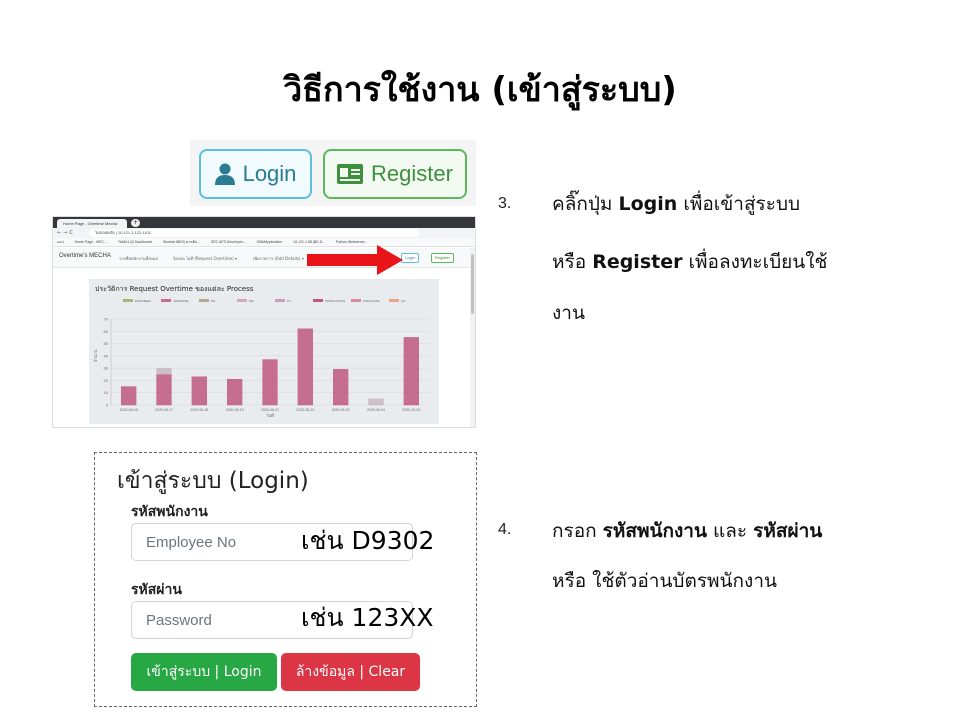 The height and width of the screenshot is (720, 960). Describe the element at coordinates (270, 410) in the screenshot. I see `x-tick-label: 2020-06-21` at that location.